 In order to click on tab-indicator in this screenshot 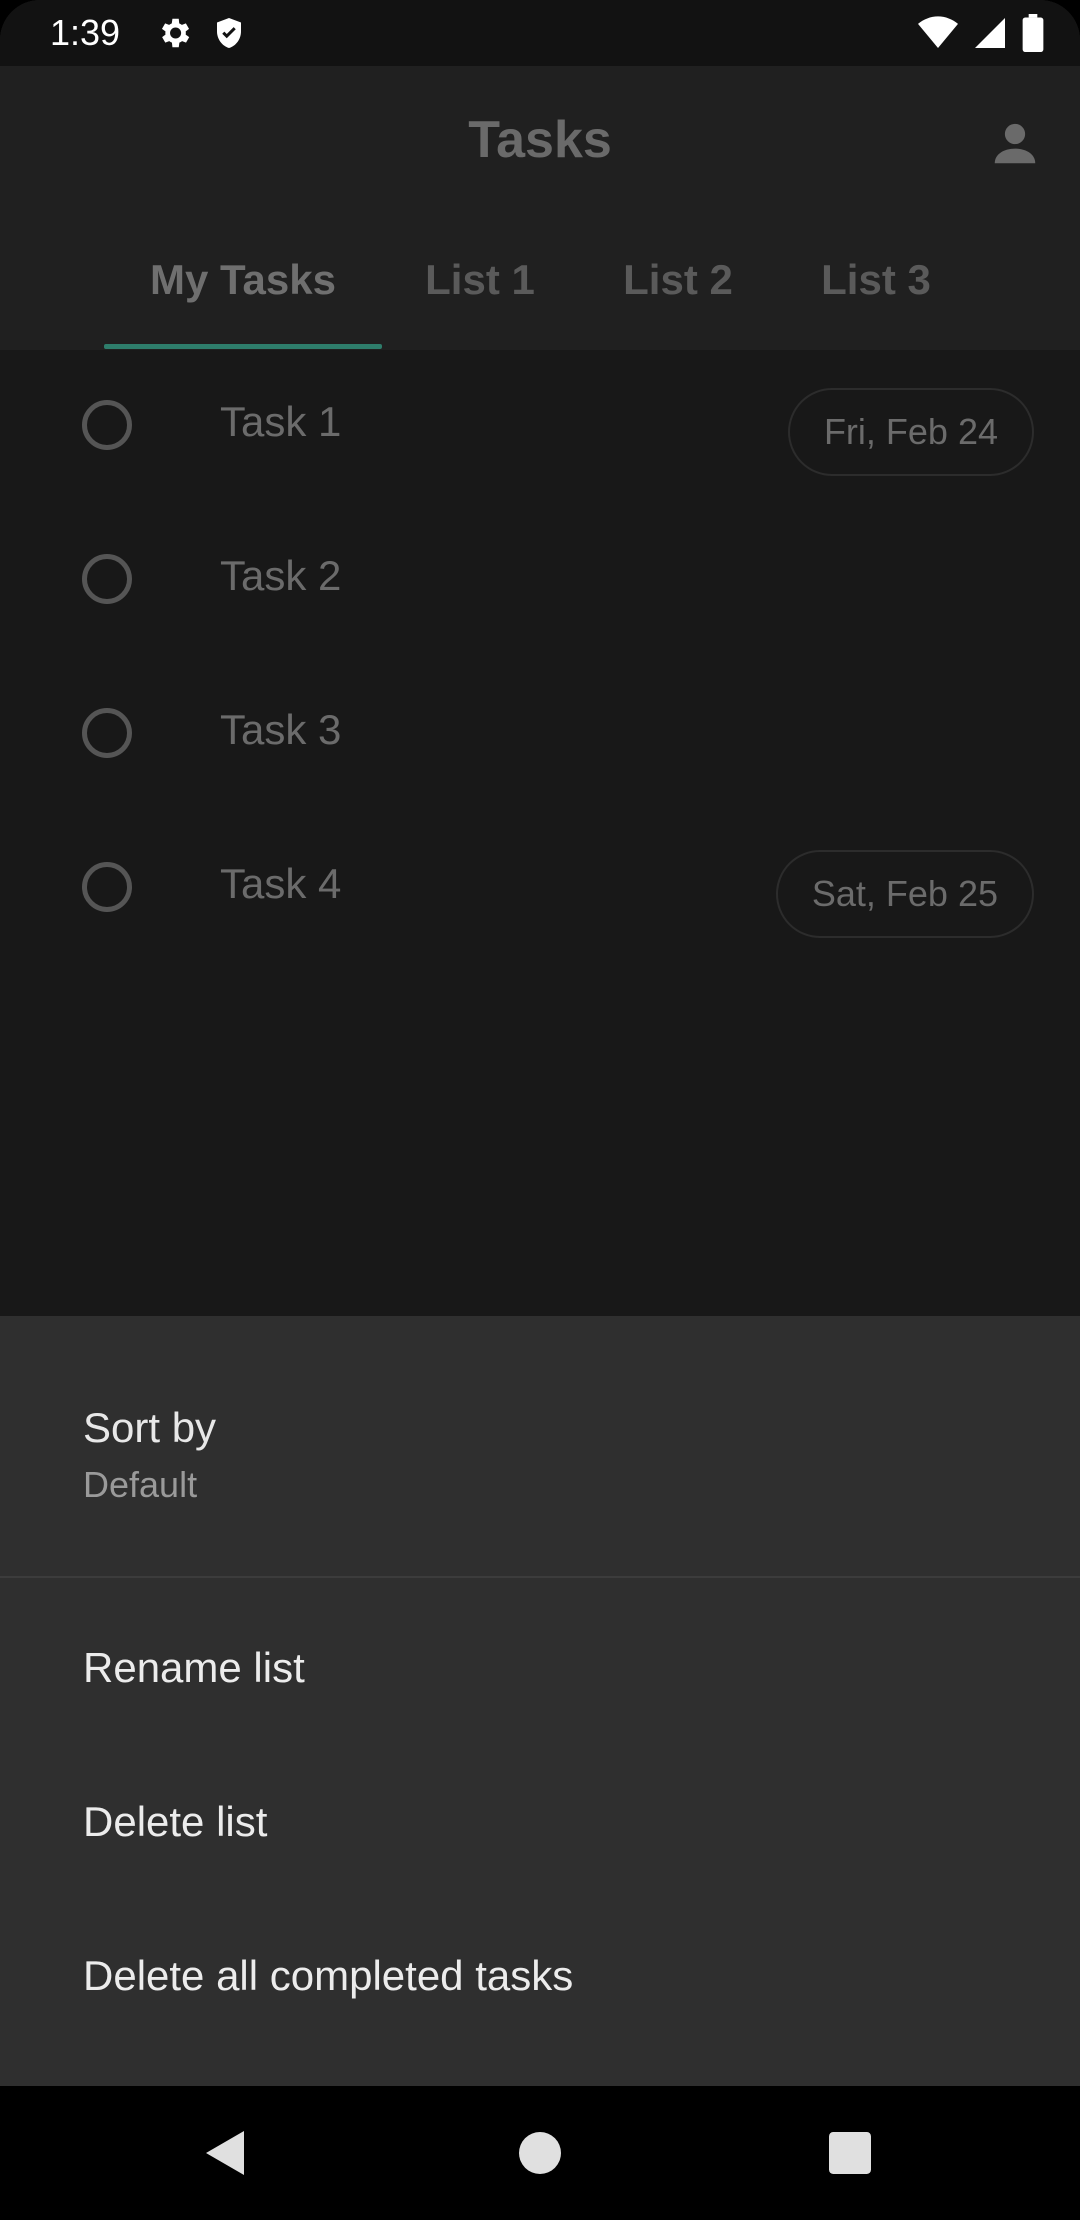, I will do `click(243, 346)`.